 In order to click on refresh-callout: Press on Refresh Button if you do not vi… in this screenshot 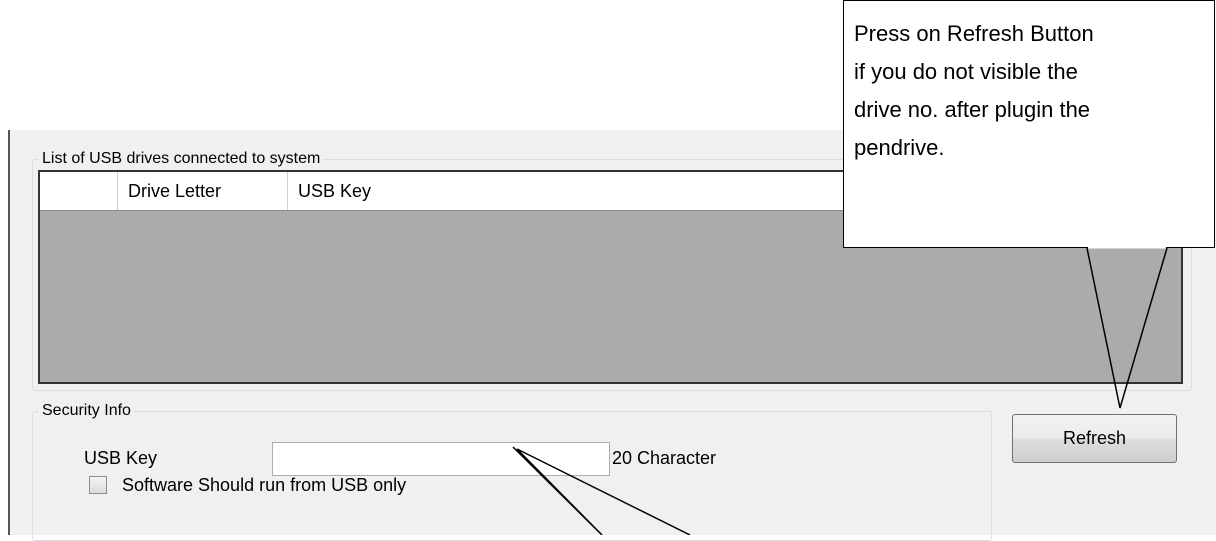, I will do `click(1029, 124)`.